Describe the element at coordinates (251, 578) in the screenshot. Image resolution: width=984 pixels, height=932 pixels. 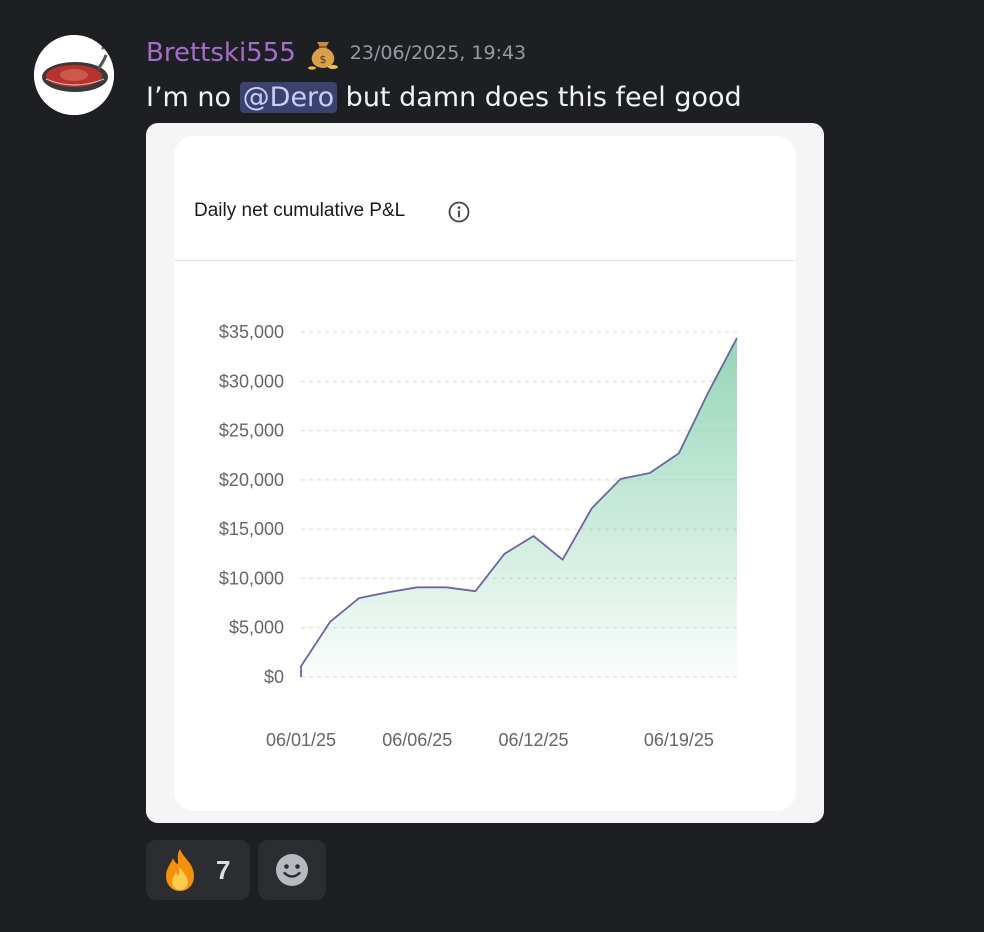
I see `y-tick-label: $10,000` at that location.